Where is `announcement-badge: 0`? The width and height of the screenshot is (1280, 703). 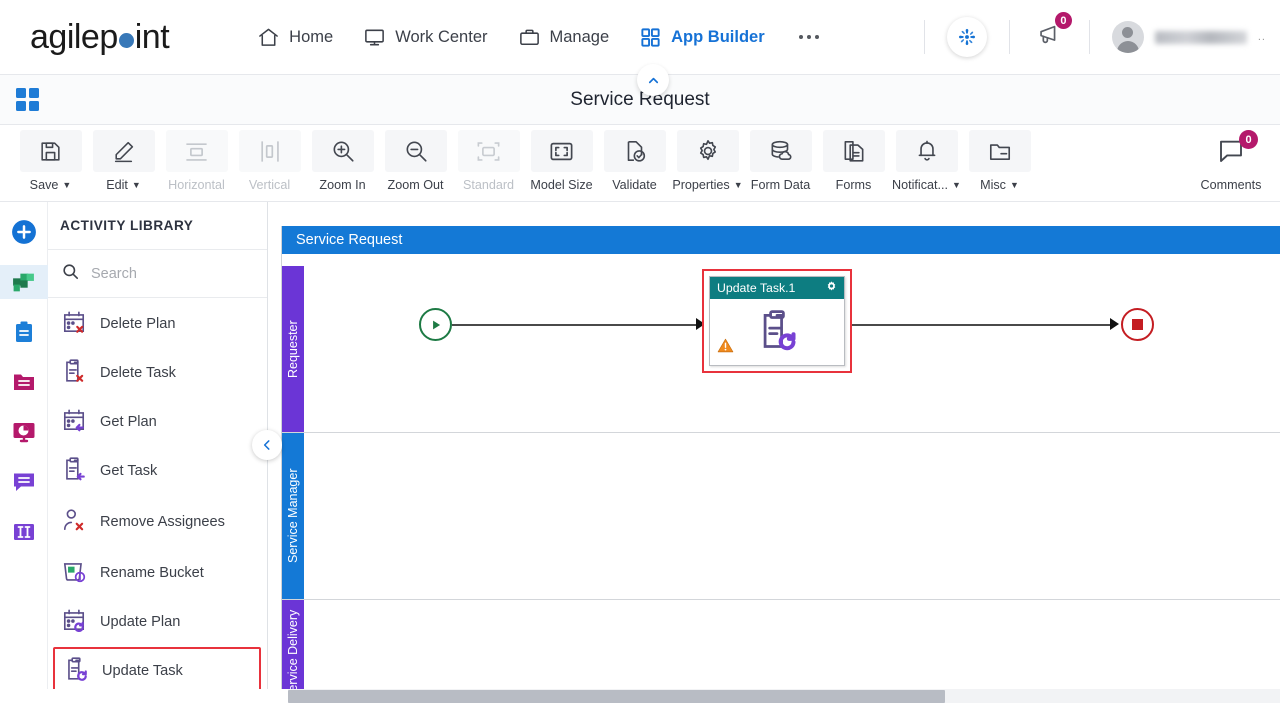 announcement-badge: 0 is located at coordinates (1063, 20).